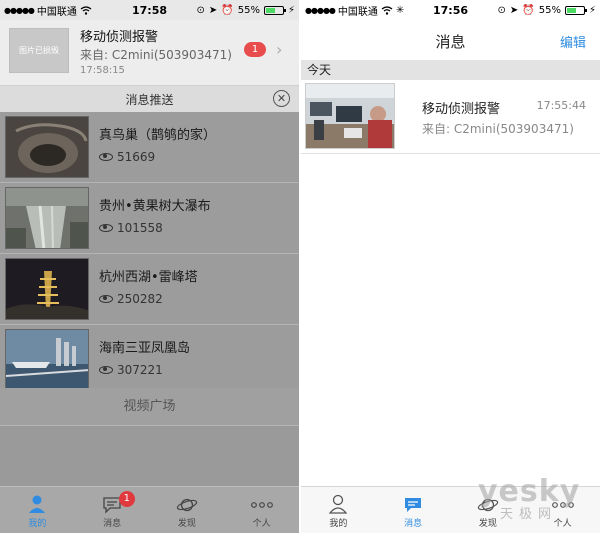  Describe the element at coordinates (350, 116) in the screenshot. I see `alert-snapshot-thumbnail` at that location.